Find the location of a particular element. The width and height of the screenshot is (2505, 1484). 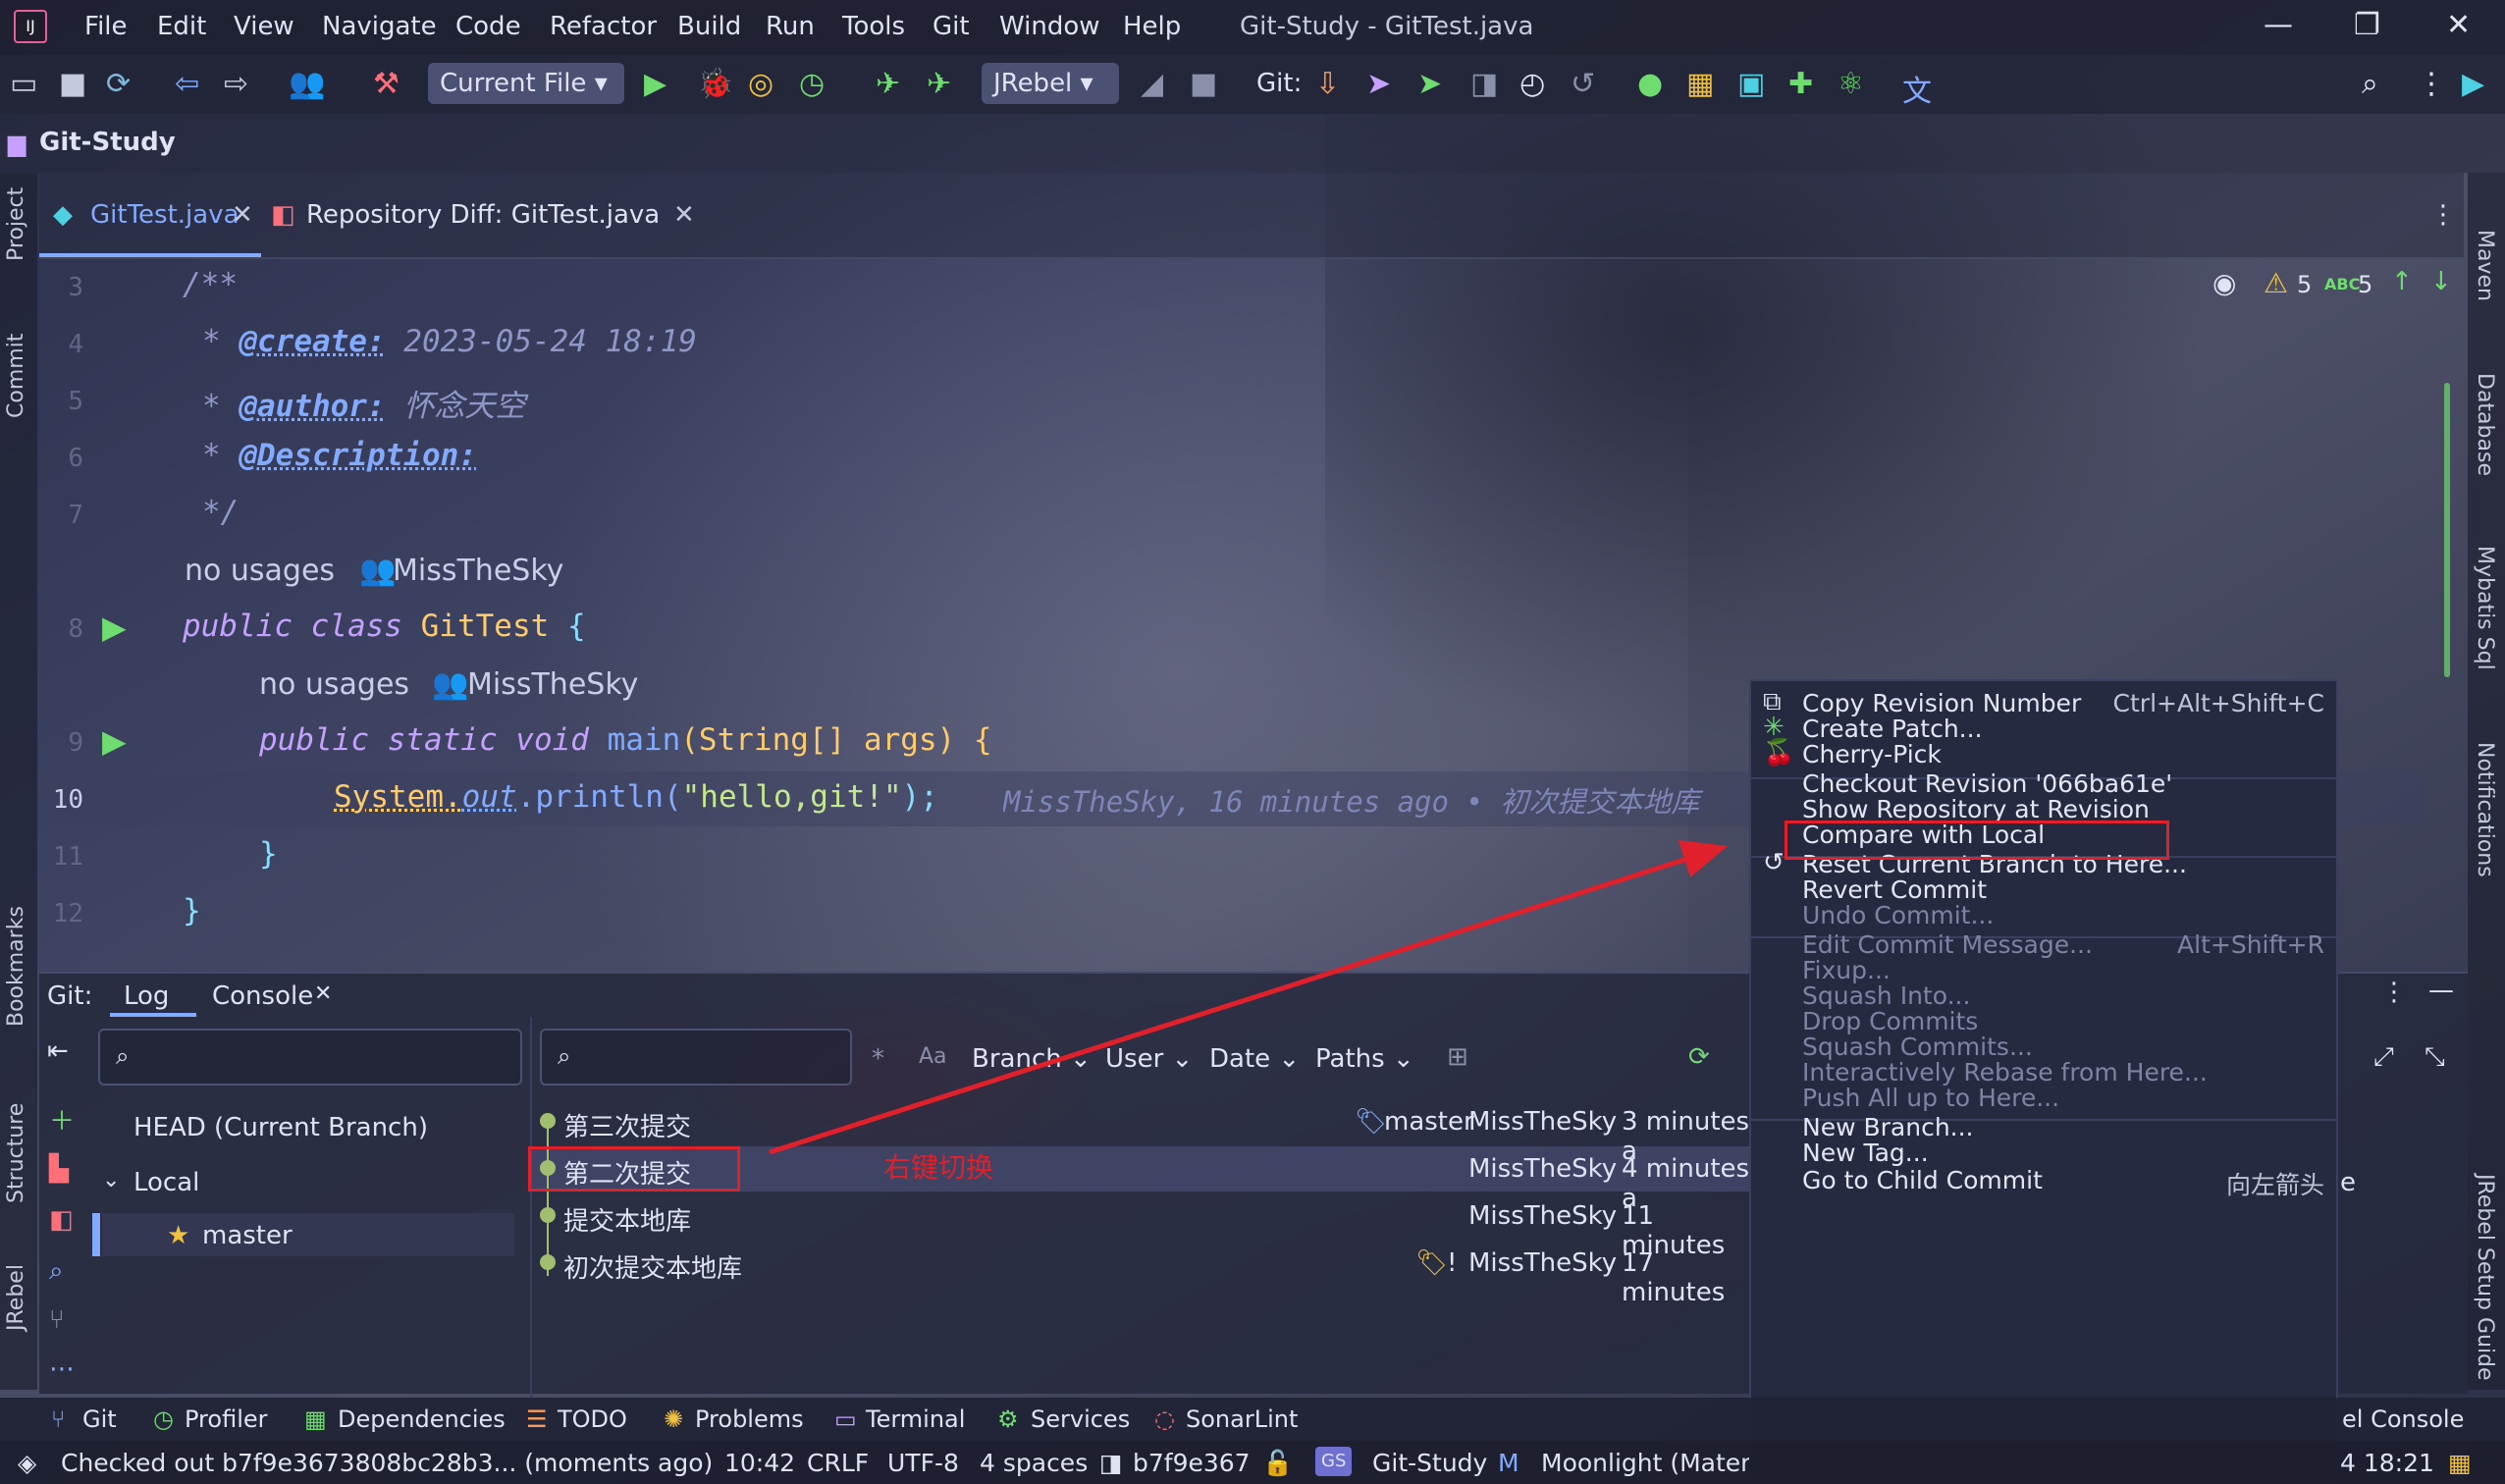

status-layers-icon: ◈ is located at coordinates (28, 1463).